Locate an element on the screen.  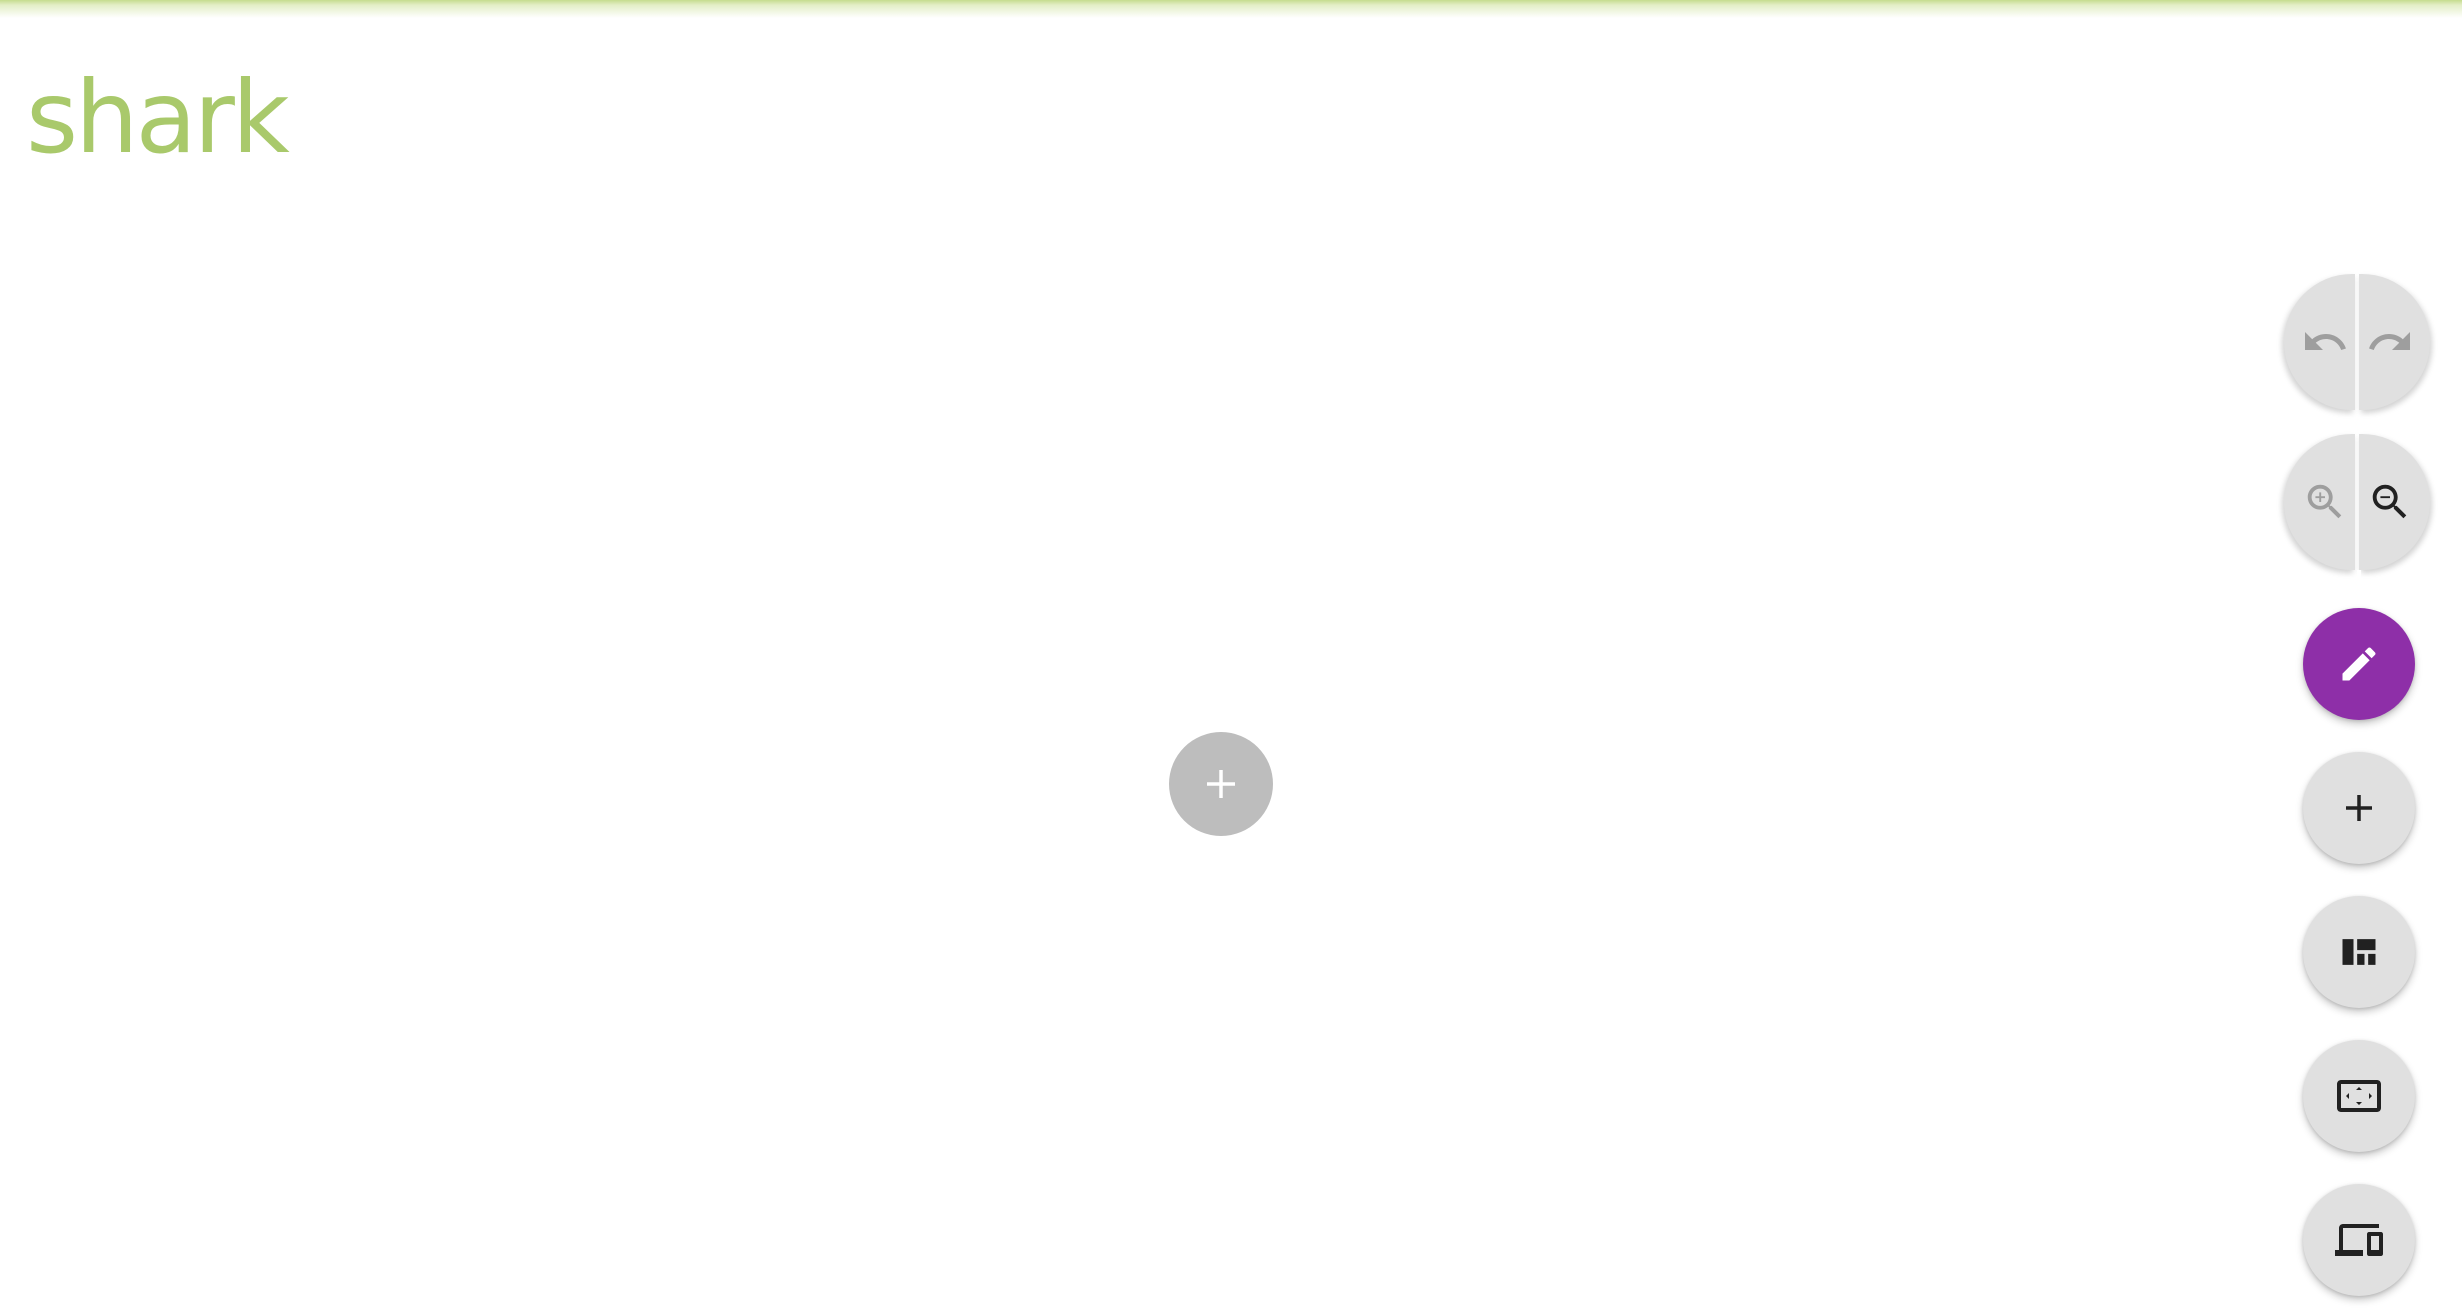
pencil-icon is located at coordinates (2359, 664).